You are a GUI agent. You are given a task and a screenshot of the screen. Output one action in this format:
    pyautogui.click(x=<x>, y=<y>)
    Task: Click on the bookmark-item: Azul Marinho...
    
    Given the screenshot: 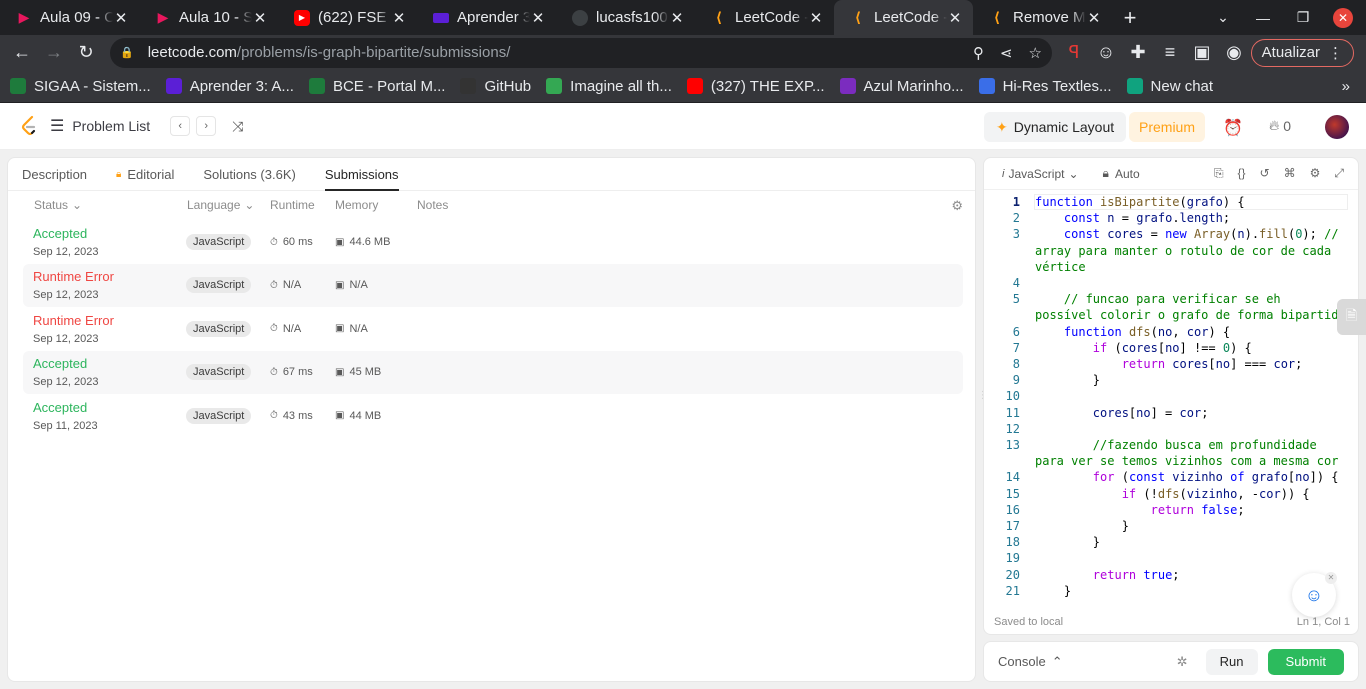 What is the action you would take?
    pyautogui.click(x=901, y=86)
    